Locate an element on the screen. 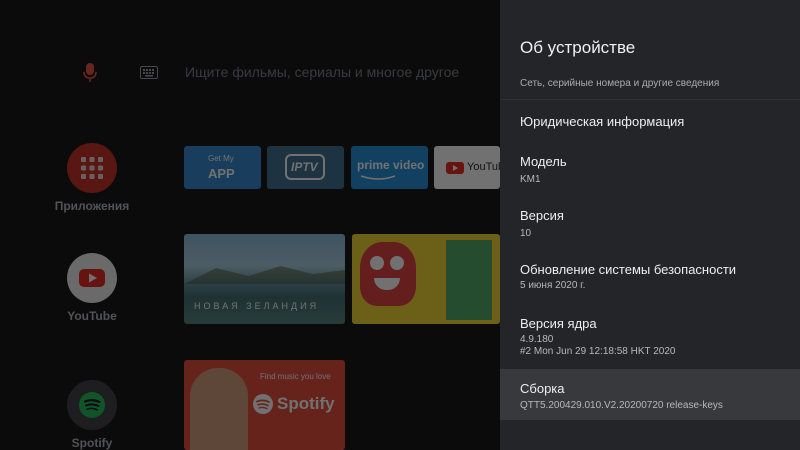  item-value: 5 июня 2020 г. is located at coordinates (553, 285).